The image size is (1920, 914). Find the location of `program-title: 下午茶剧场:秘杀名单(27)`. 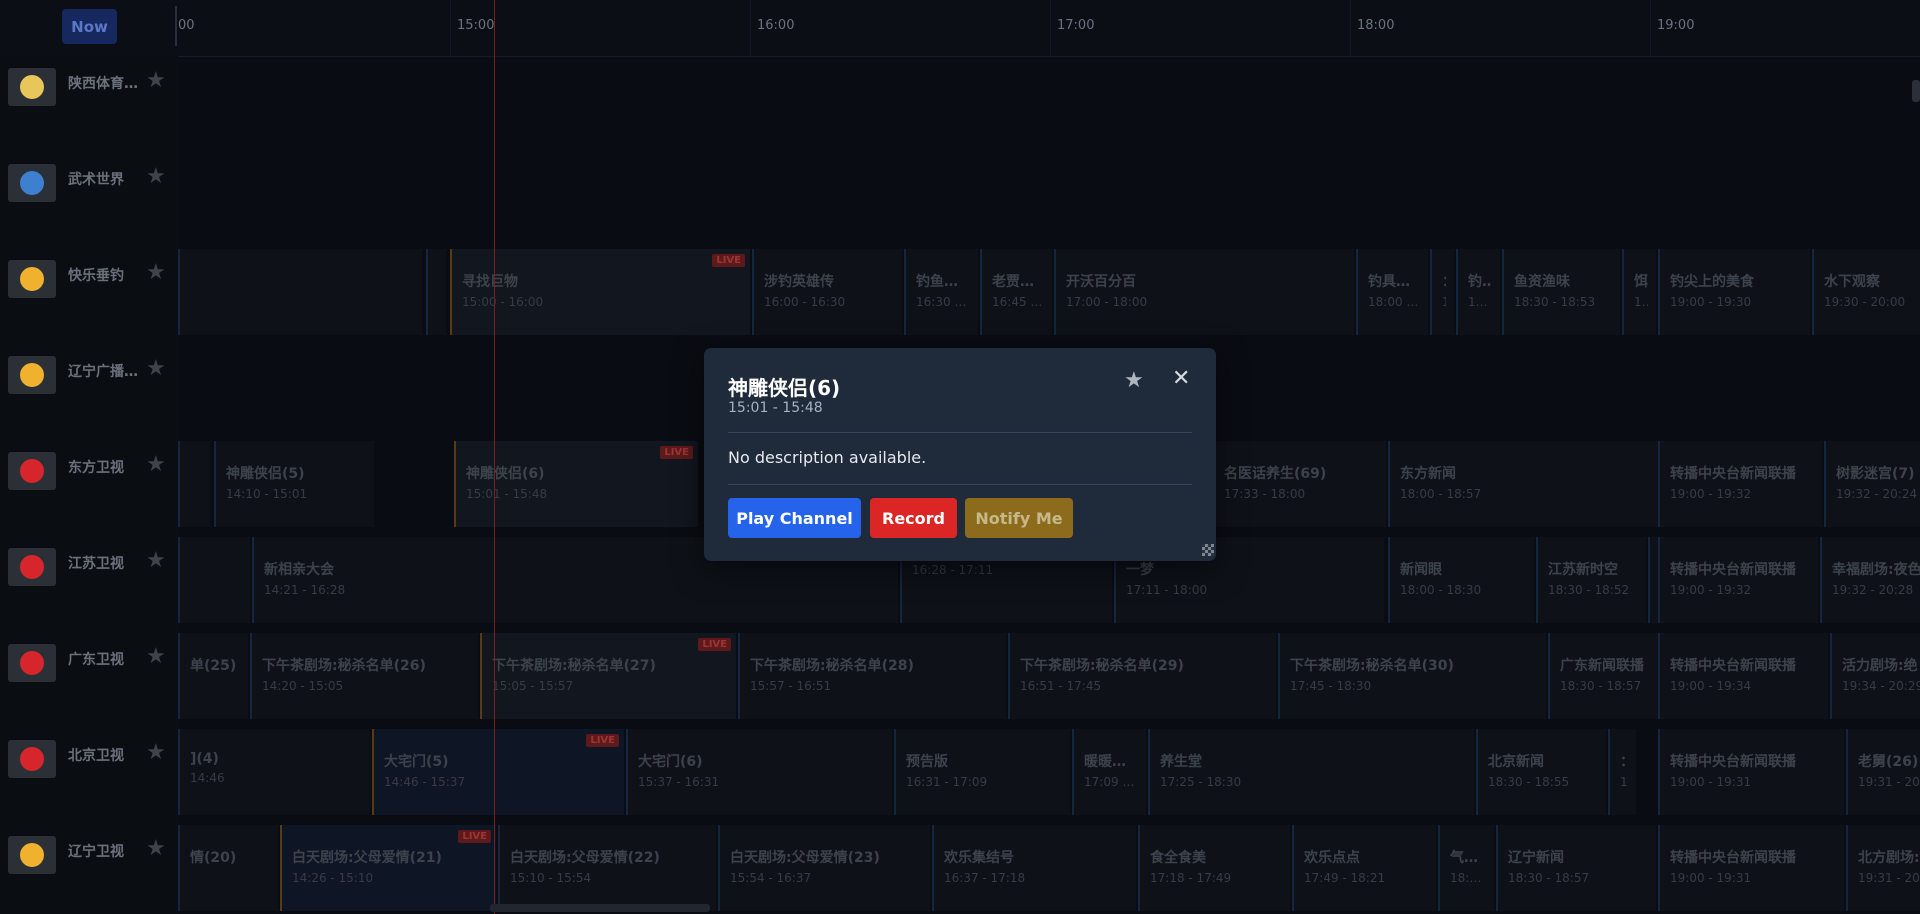

program-title: 下午茶剧场:秘杀名单(27) is located at coordinates (574, 666).